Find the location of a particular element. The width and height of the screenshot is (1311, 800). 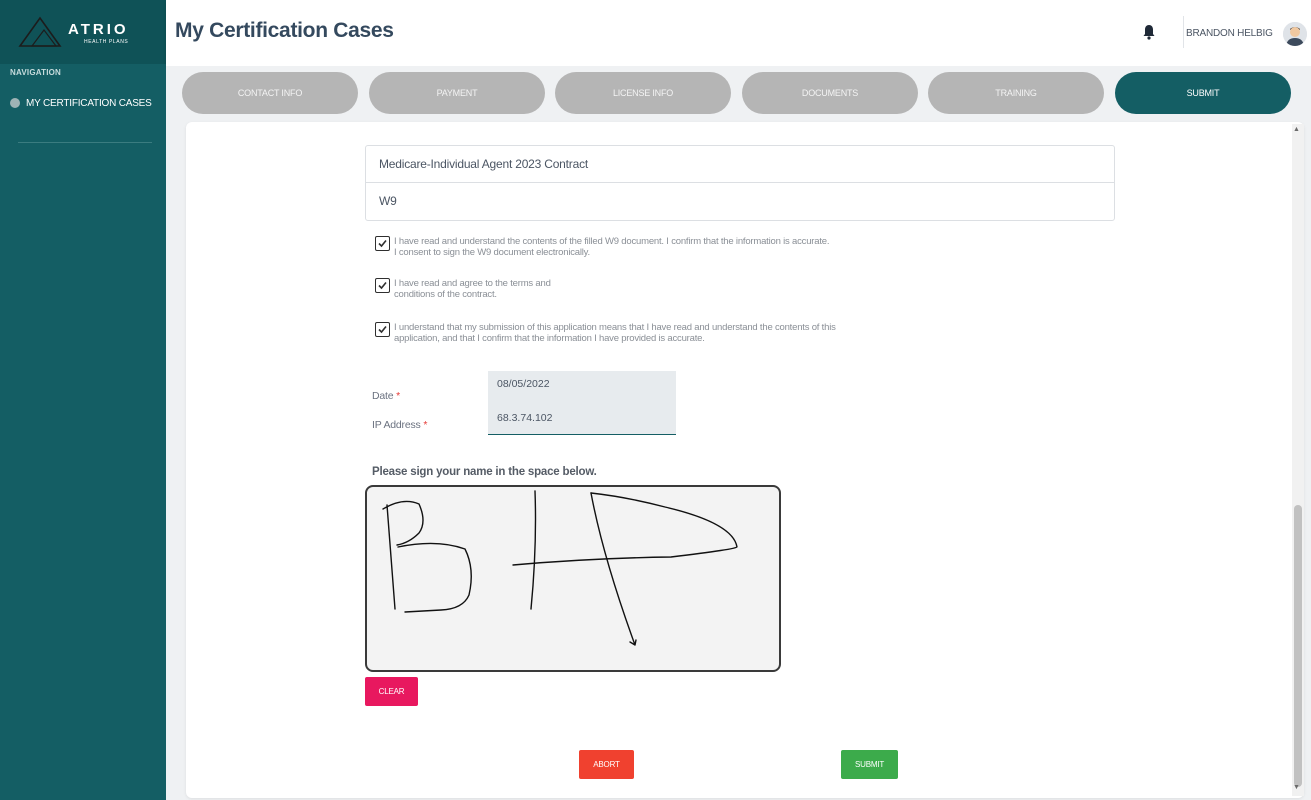

tab-training: TRAINING is located at coordinates (1016, 93).